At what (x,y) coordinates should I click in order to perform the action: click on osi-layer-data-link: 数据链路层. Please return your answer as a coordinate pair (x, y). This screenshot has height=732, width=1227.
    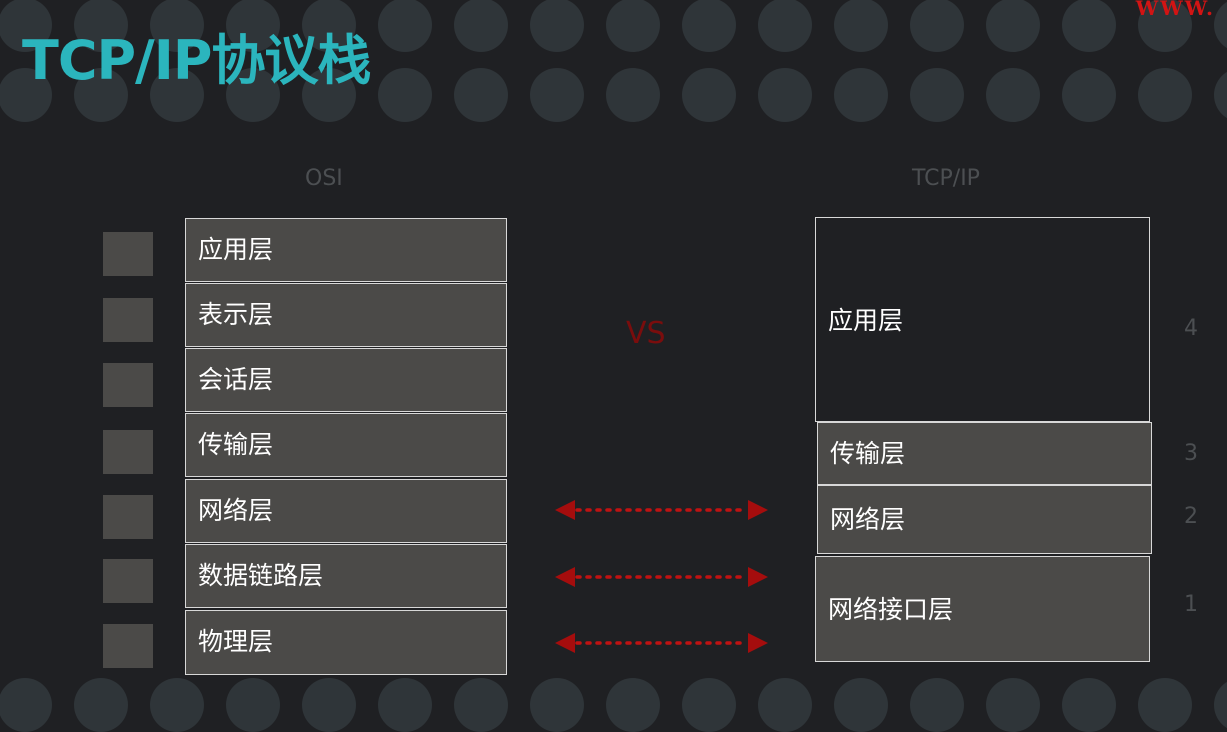
    Looking at the image, I should click on (346, 576).